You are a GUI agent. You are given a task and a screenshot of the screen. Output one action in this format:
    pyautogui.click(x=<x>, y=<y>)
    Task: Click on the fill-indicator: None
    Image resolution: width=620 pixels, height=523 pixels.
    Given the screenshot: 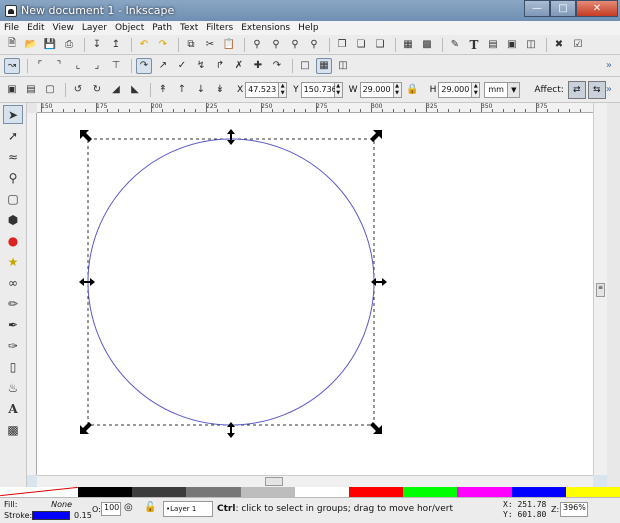 What is the action you would take?
    pyautogui.click(x=54, y=504)
    